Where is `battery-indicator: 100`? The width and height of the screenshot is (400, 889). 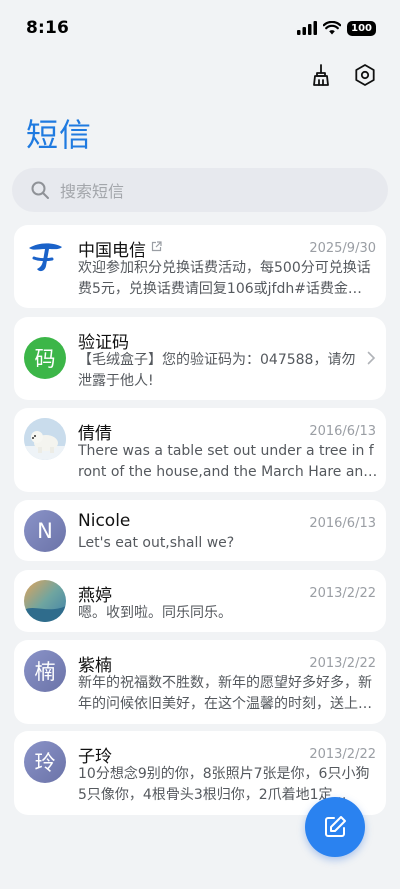 battery-indicator: 100 is located at coordinates (361, 28).